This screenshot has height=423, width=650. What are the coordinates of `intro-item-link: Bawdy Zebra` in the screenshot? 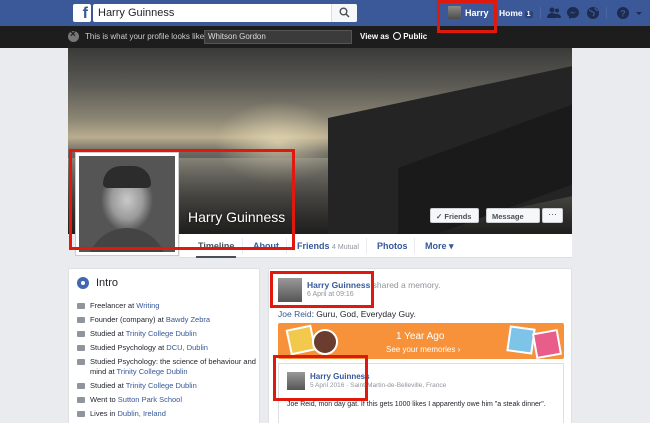 It's located at (188, 319).